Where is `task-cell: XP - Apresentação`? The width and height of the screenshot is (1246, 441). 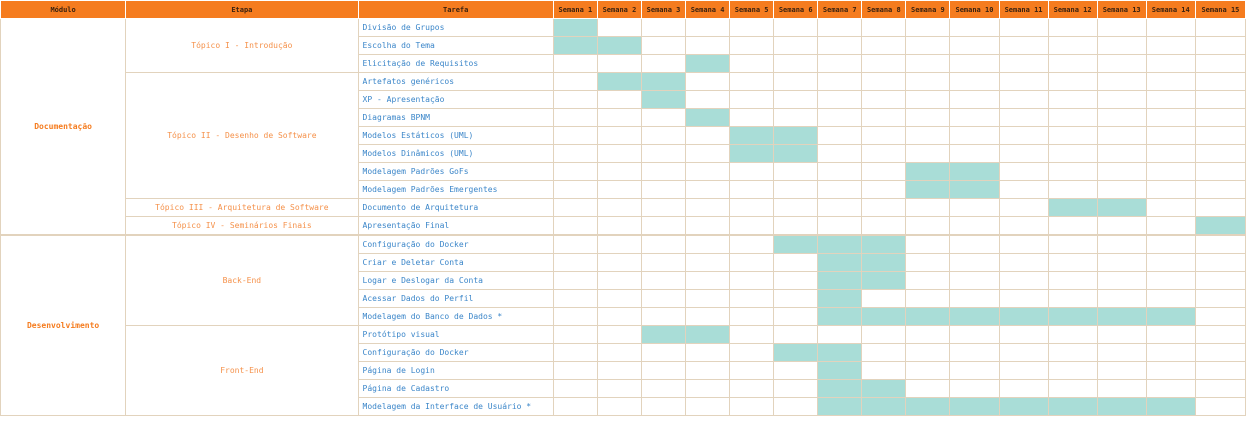
task-cell: XP - Apresentação is located at coordinates (455, 99).